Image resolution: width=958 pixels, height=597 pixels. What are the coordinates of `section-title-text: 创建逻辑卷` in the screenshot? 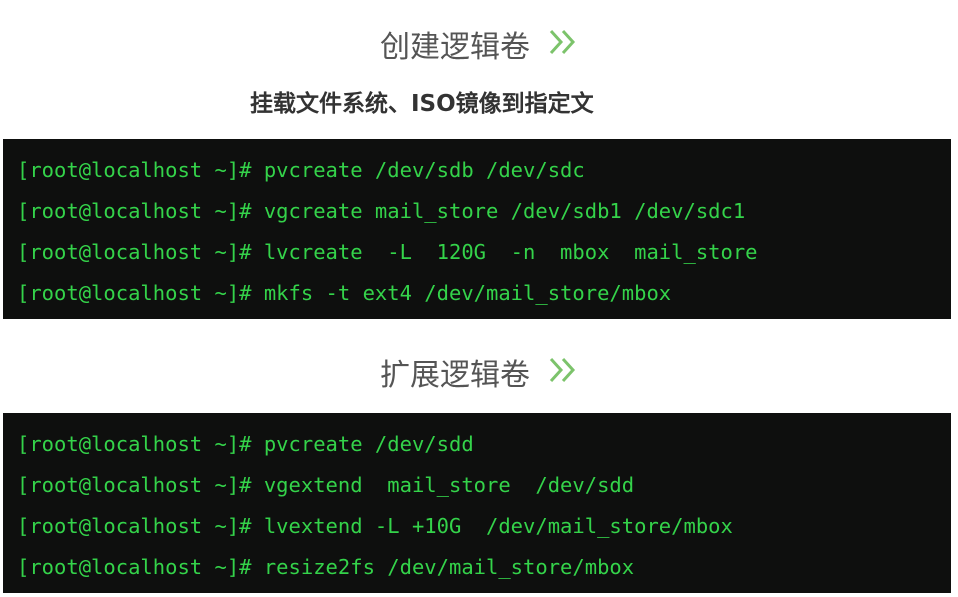 It's located at (455, 47).